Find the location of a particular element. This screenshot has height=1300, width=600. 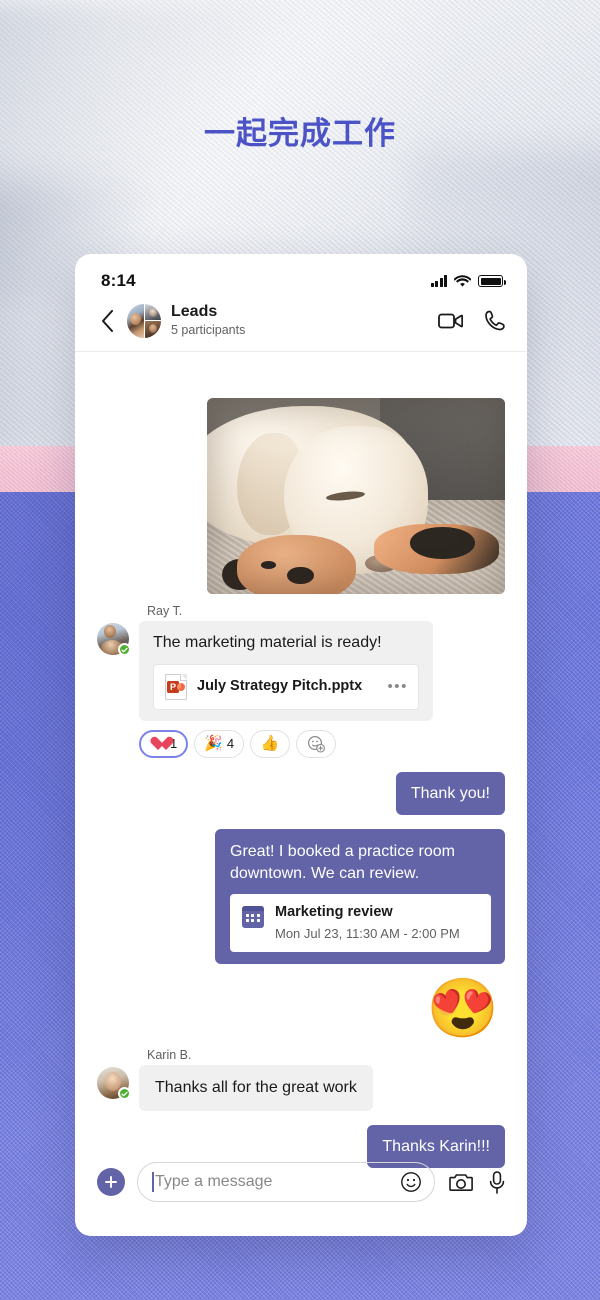

event-title: Marketing review is located at coordinates (334, 912).